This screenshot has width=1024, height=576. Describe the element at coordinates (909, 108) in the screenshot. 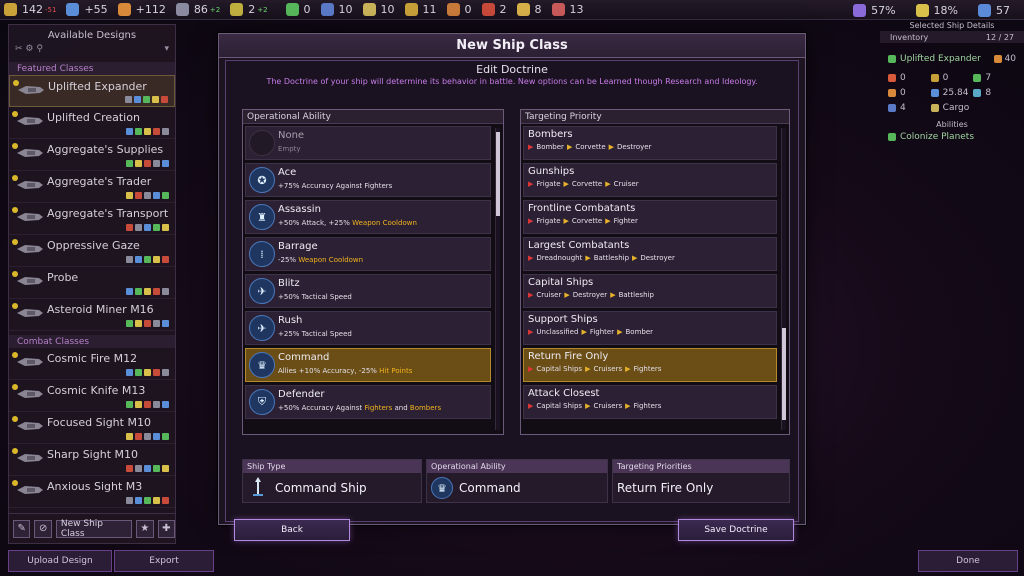

I see `stat-cell: 4` at that location.